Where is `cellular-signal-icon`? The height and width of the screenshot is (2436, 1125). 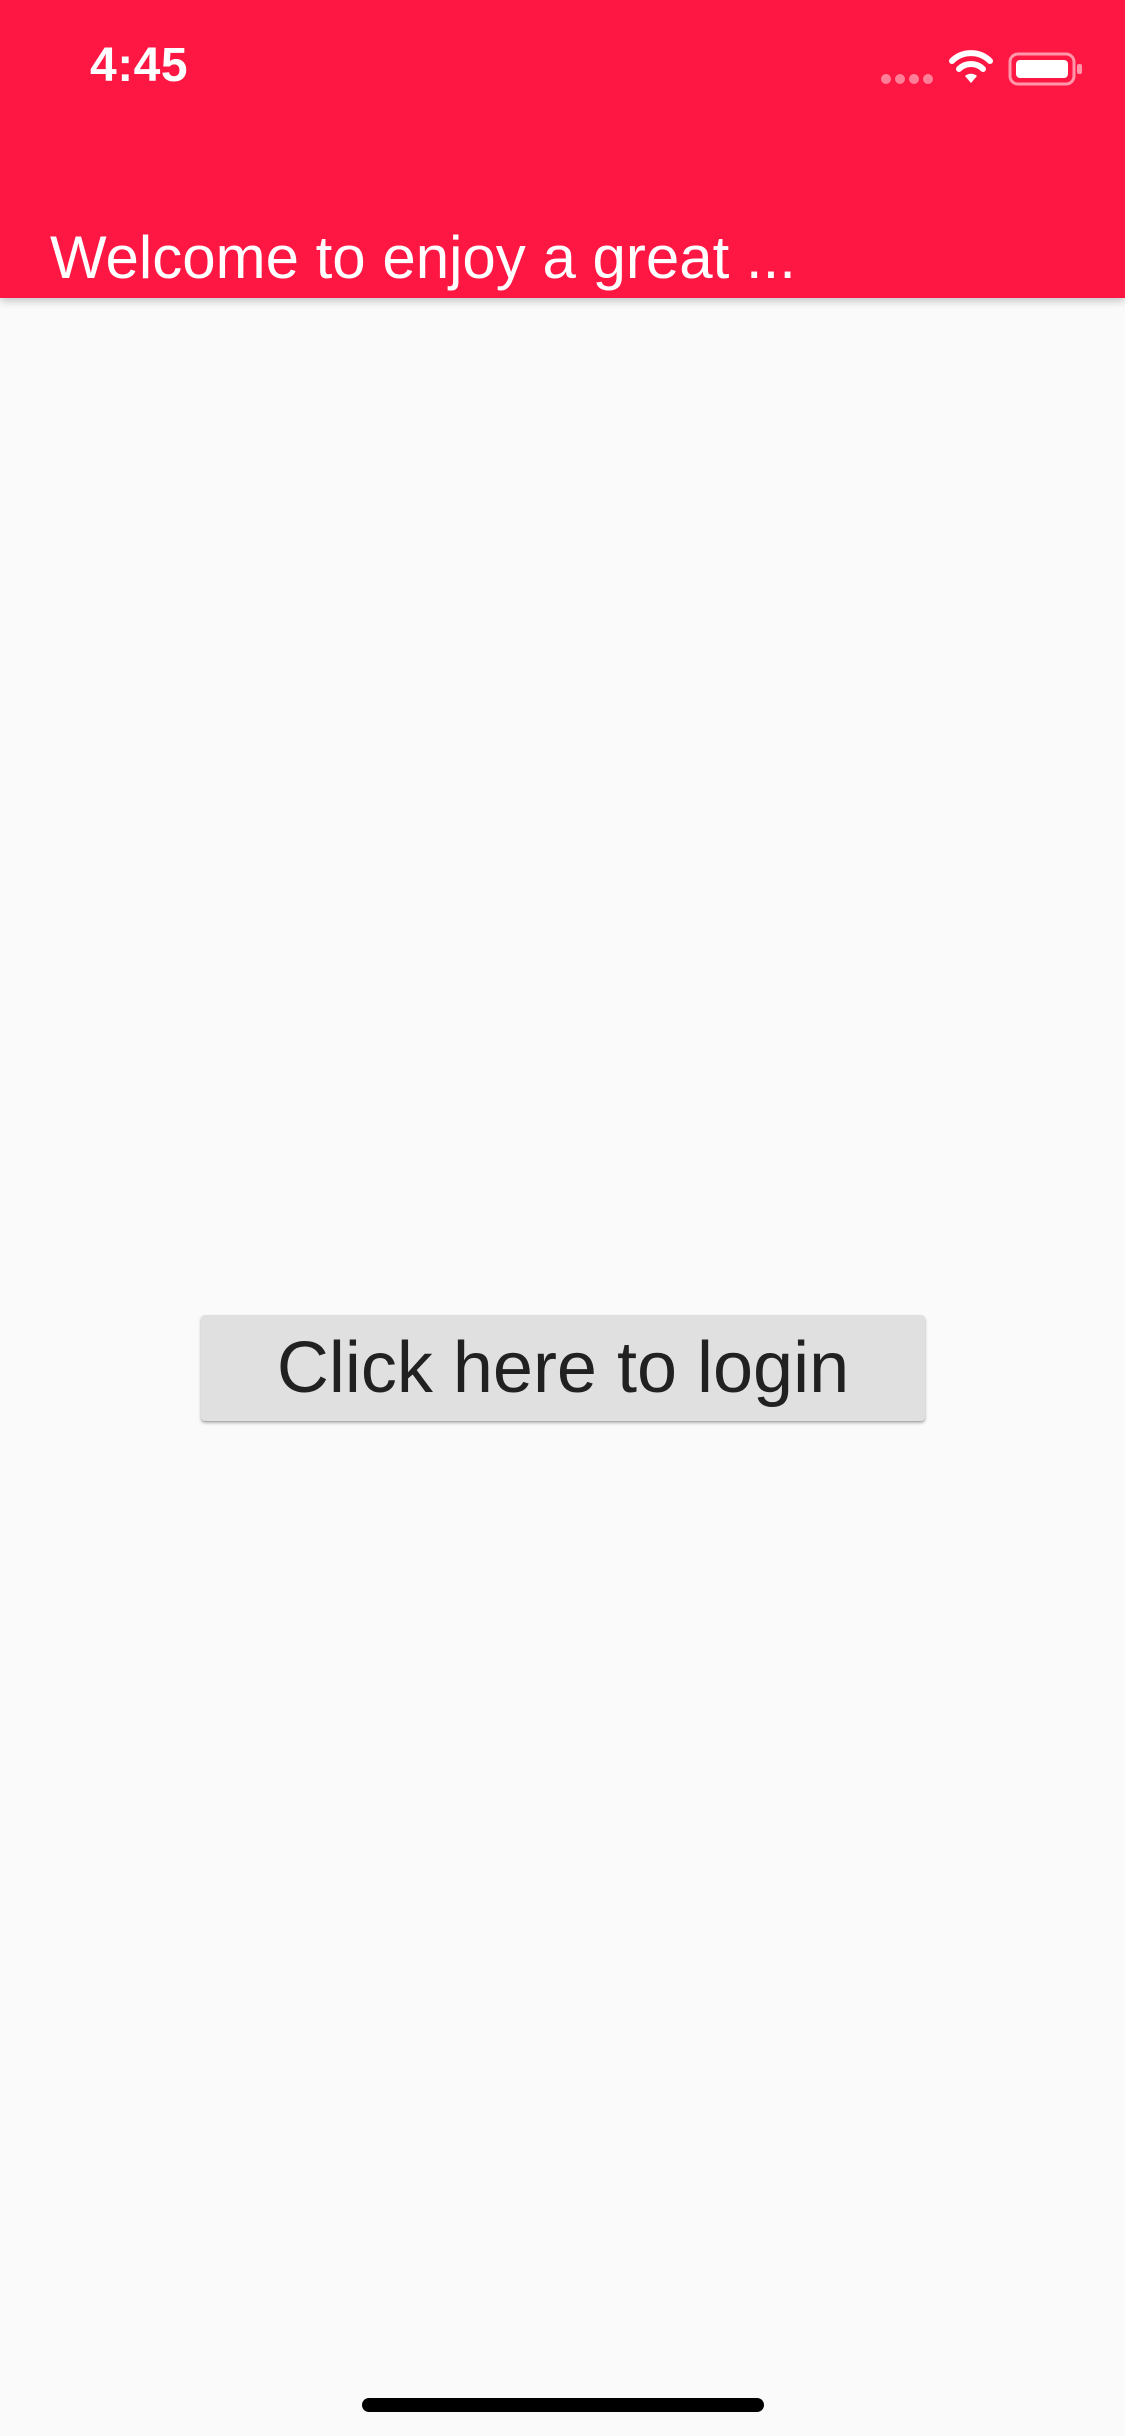 cellular-signal-icon is located at coordinates (907, 79).